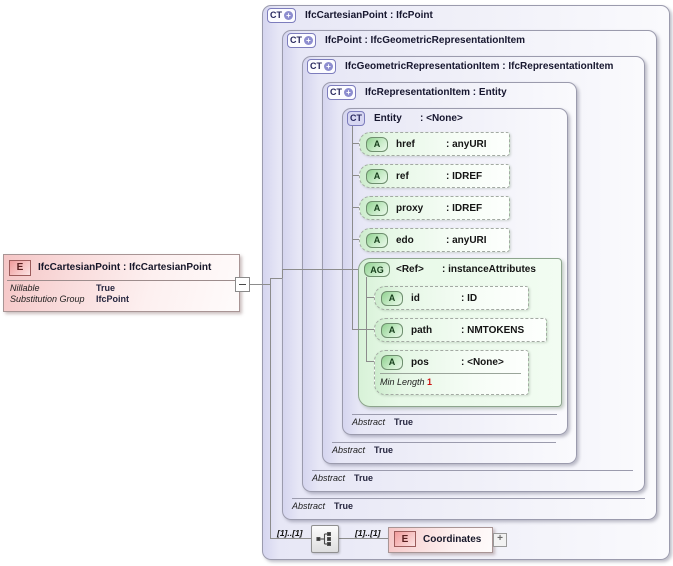  I want to click on attribute-name: edo, so click(405, 240).